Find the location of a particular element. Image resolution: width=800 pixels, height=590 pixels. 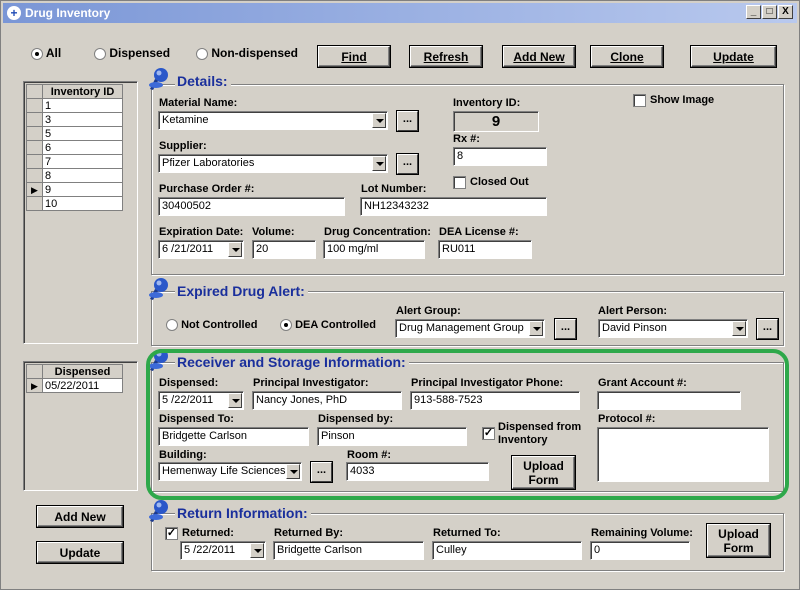

not-controlled-option: Not Controlled is located at coordinates (211, 325).